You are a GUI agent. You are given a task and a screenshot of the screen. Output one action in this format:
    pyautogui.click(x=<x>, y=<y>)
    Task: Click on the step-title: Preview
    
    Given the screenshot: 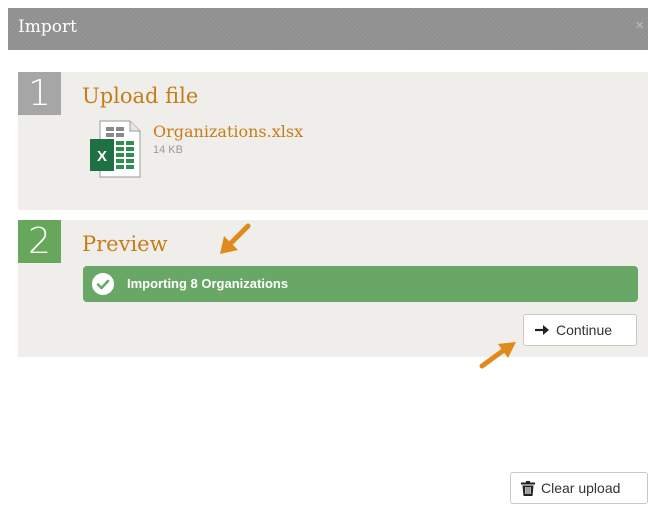 What is the action you would take?
    pyautogui.click(x=125, y=244)
    